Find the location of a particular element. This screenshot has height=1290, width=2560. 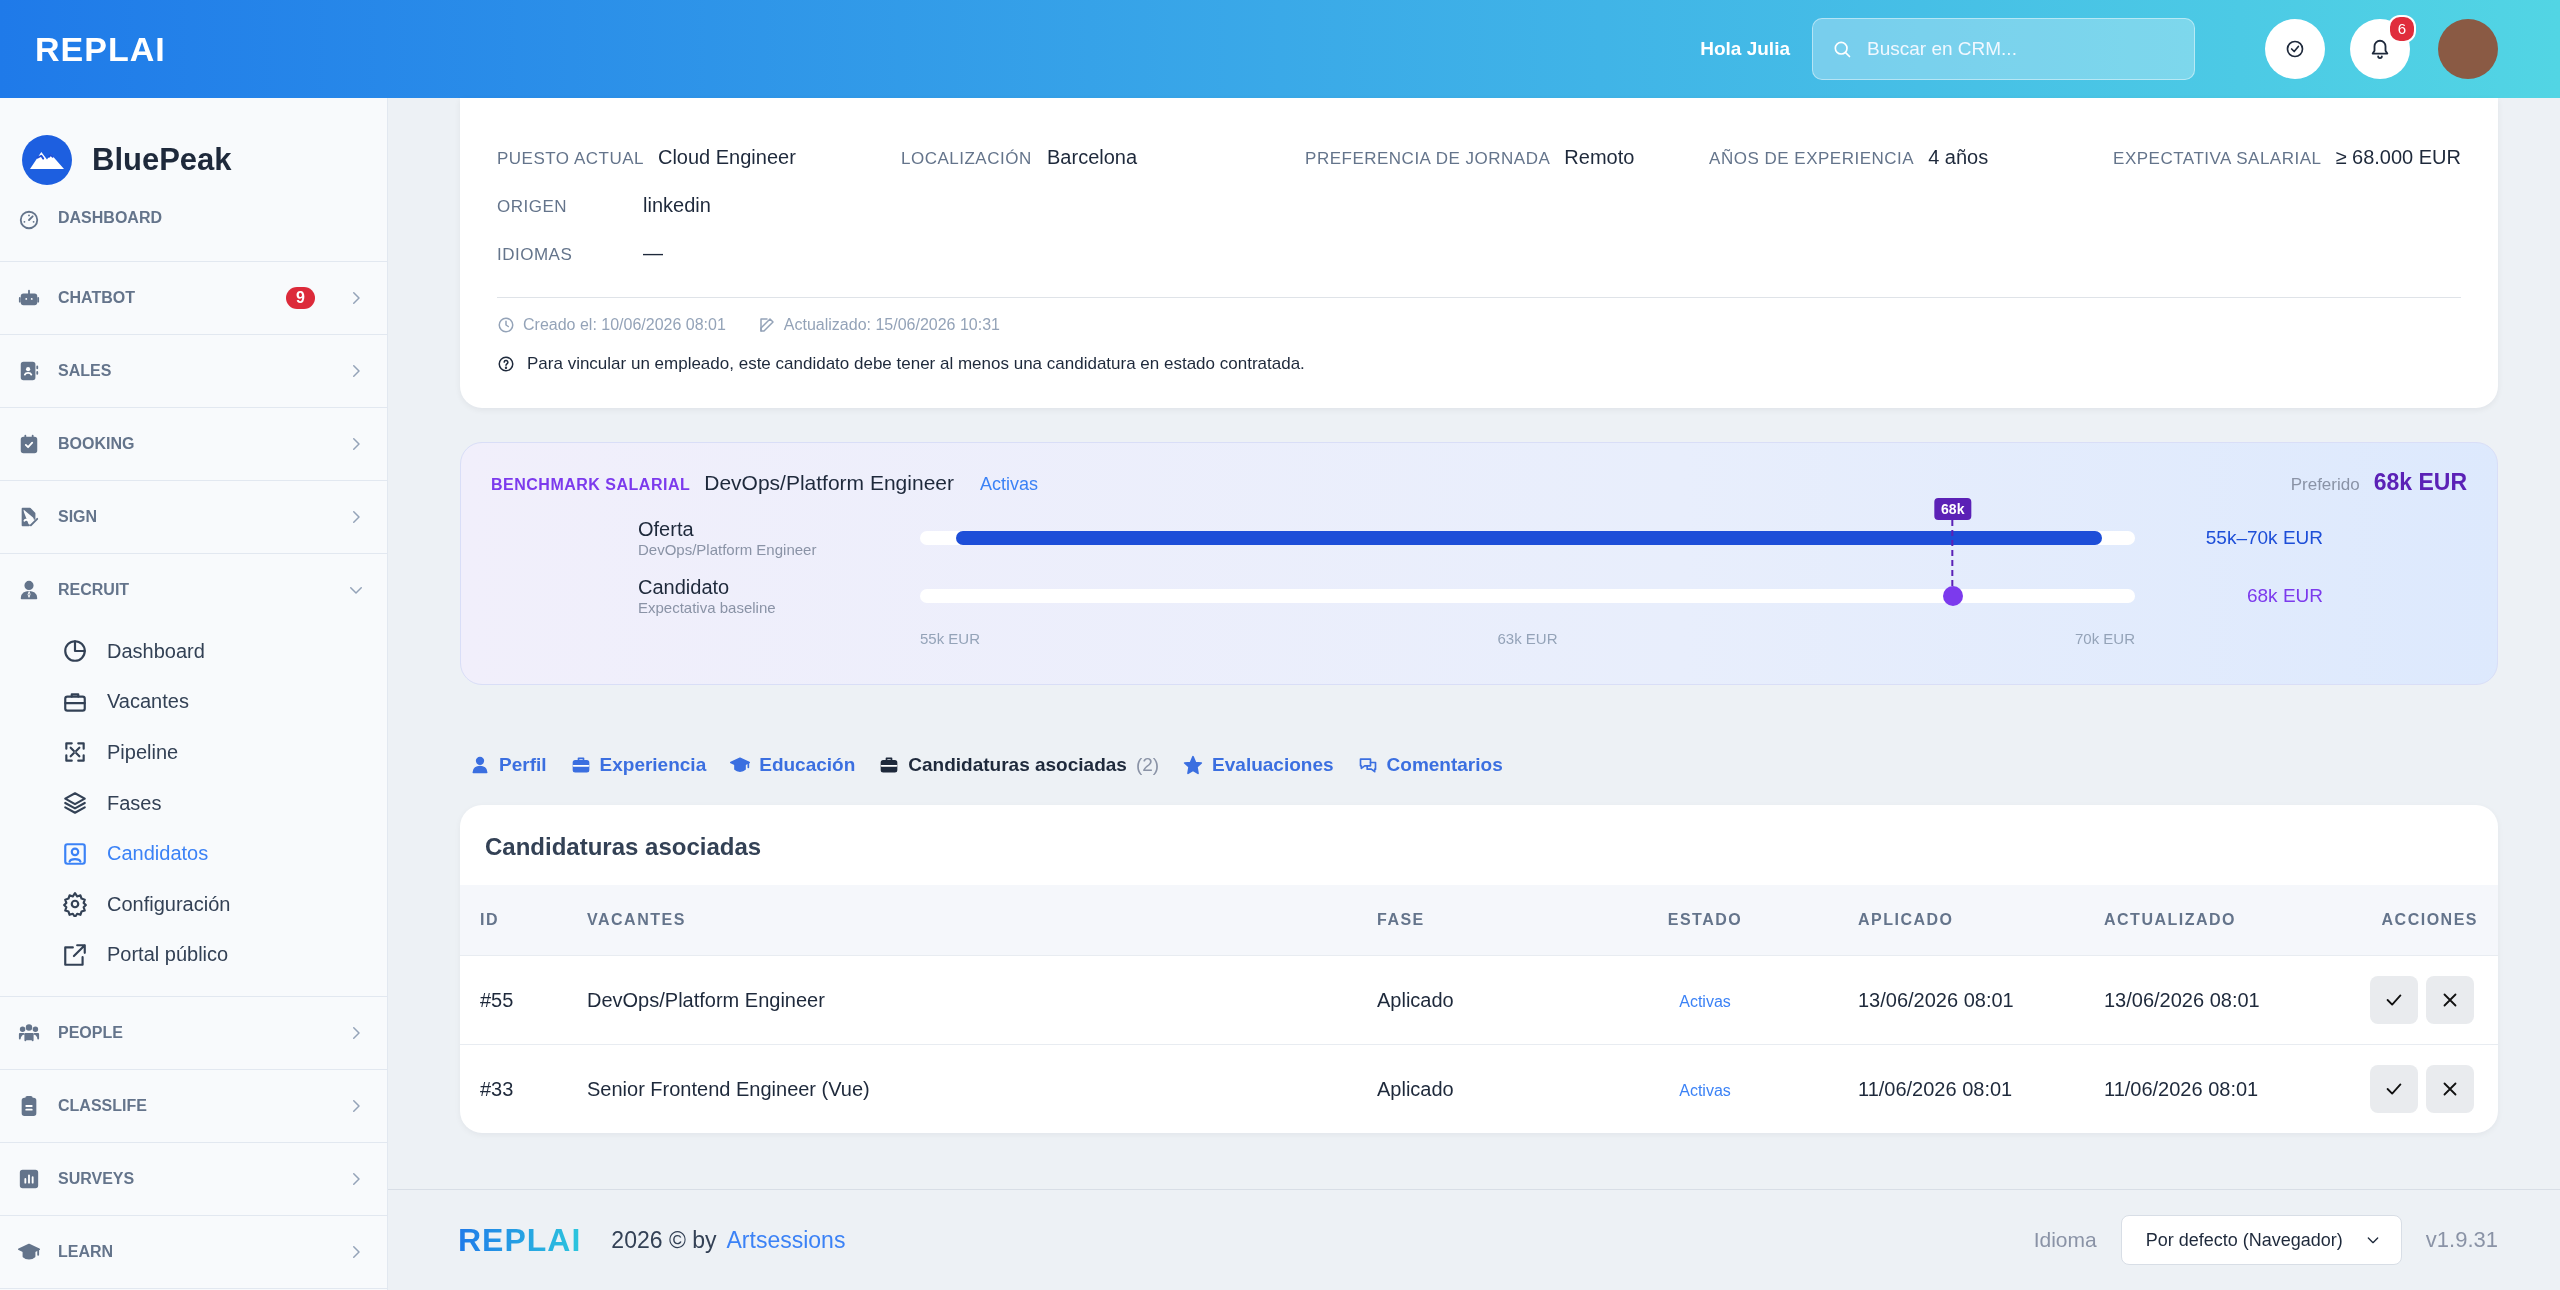

benchmark-title: DevOps/Platform Engineer is located at coordinates (829, 483).